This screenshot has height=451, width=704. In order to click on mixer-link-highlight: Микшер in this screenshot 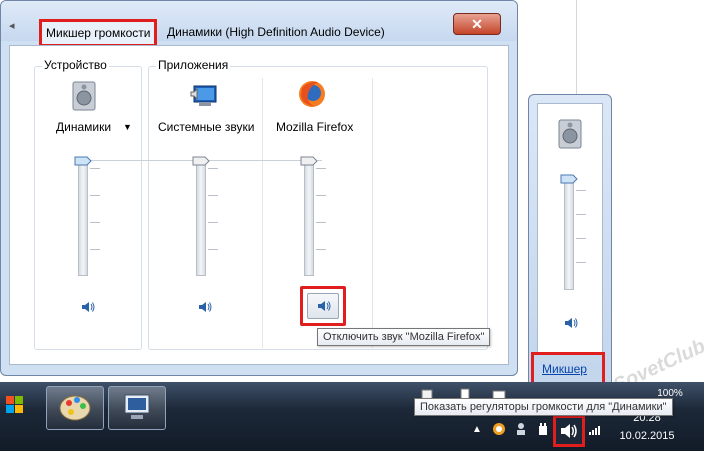, I will do `click(568, 369)`.